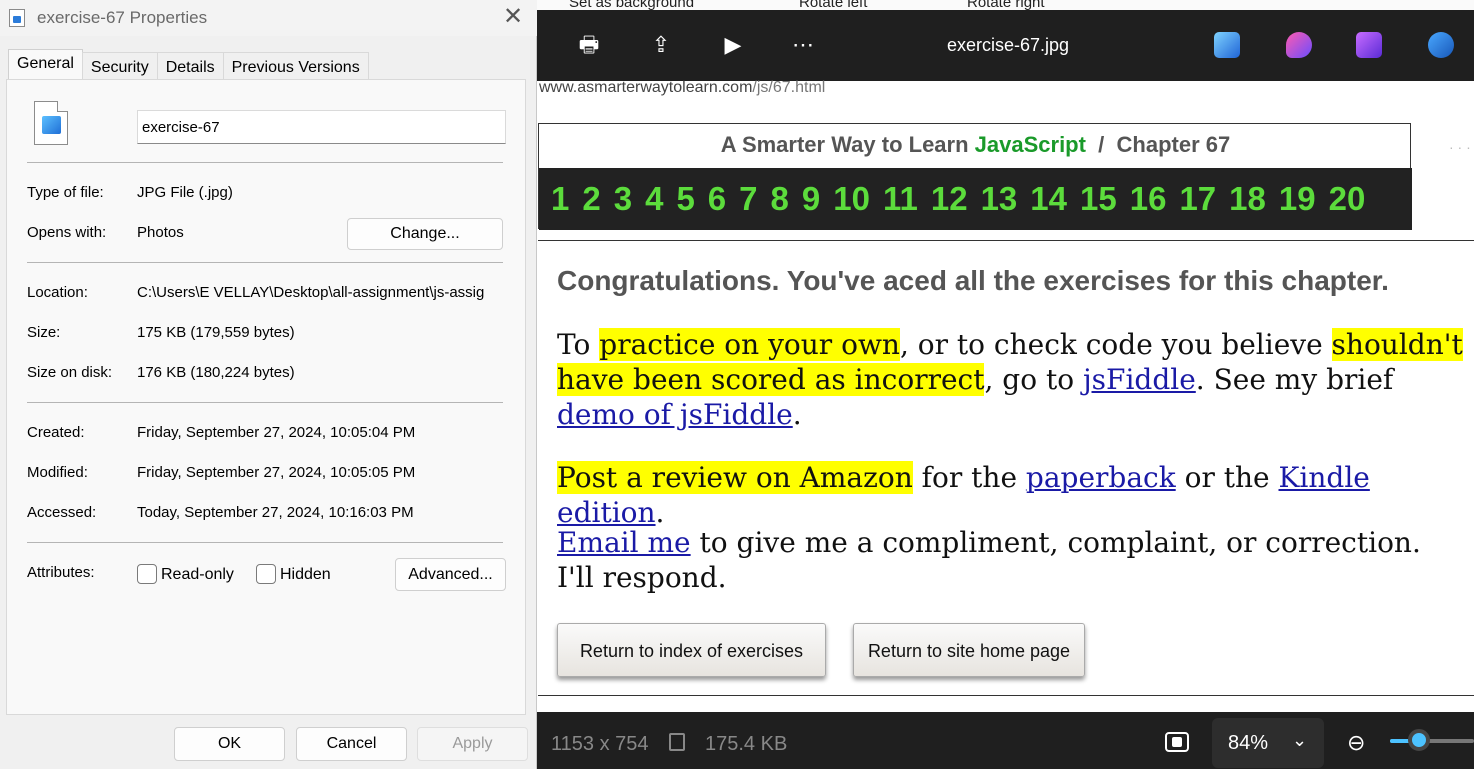  What do you see at coordinates (560, 199) in the screenshot?
I see `chapter-number-link: 1` at bounding box center [560, 199].